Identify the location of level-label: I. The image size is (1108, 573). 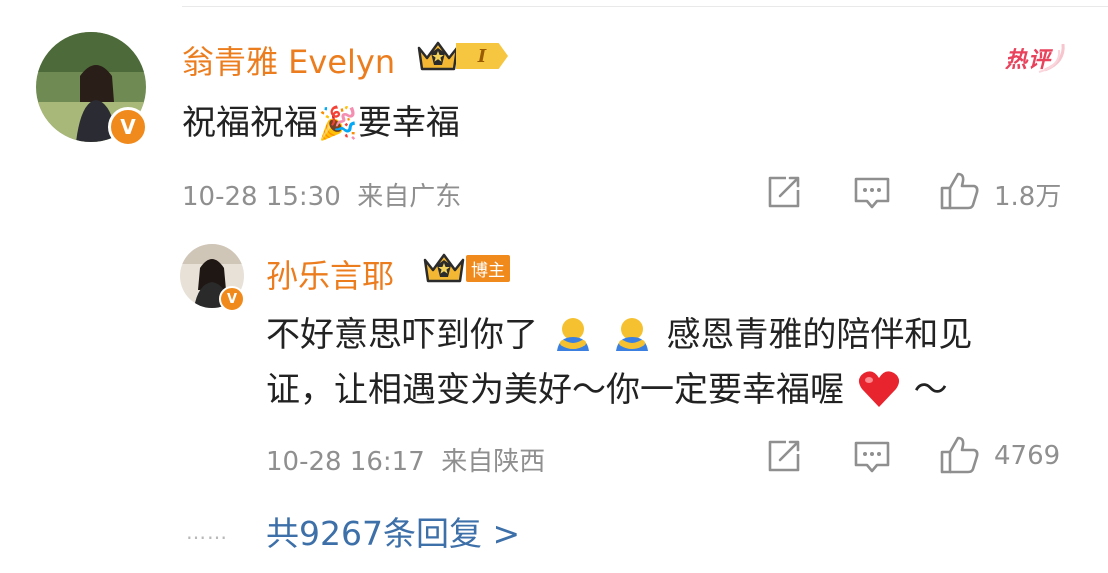
(482, 56).